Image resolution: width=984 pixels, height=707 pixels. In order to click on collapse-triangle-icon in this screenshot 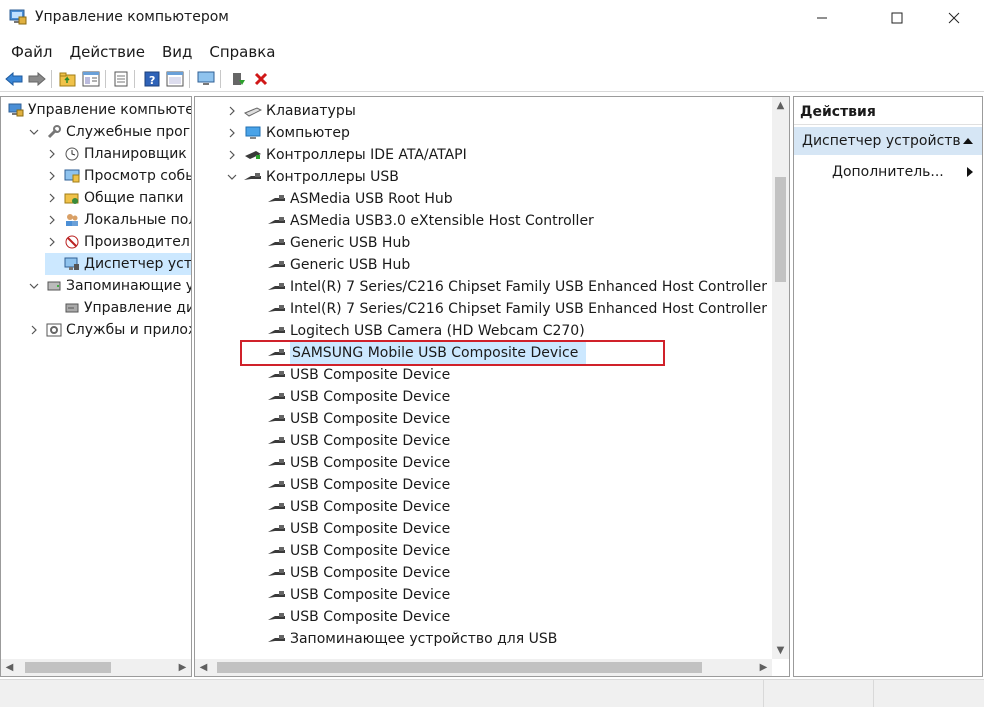, I will do `click(968, 141)`.